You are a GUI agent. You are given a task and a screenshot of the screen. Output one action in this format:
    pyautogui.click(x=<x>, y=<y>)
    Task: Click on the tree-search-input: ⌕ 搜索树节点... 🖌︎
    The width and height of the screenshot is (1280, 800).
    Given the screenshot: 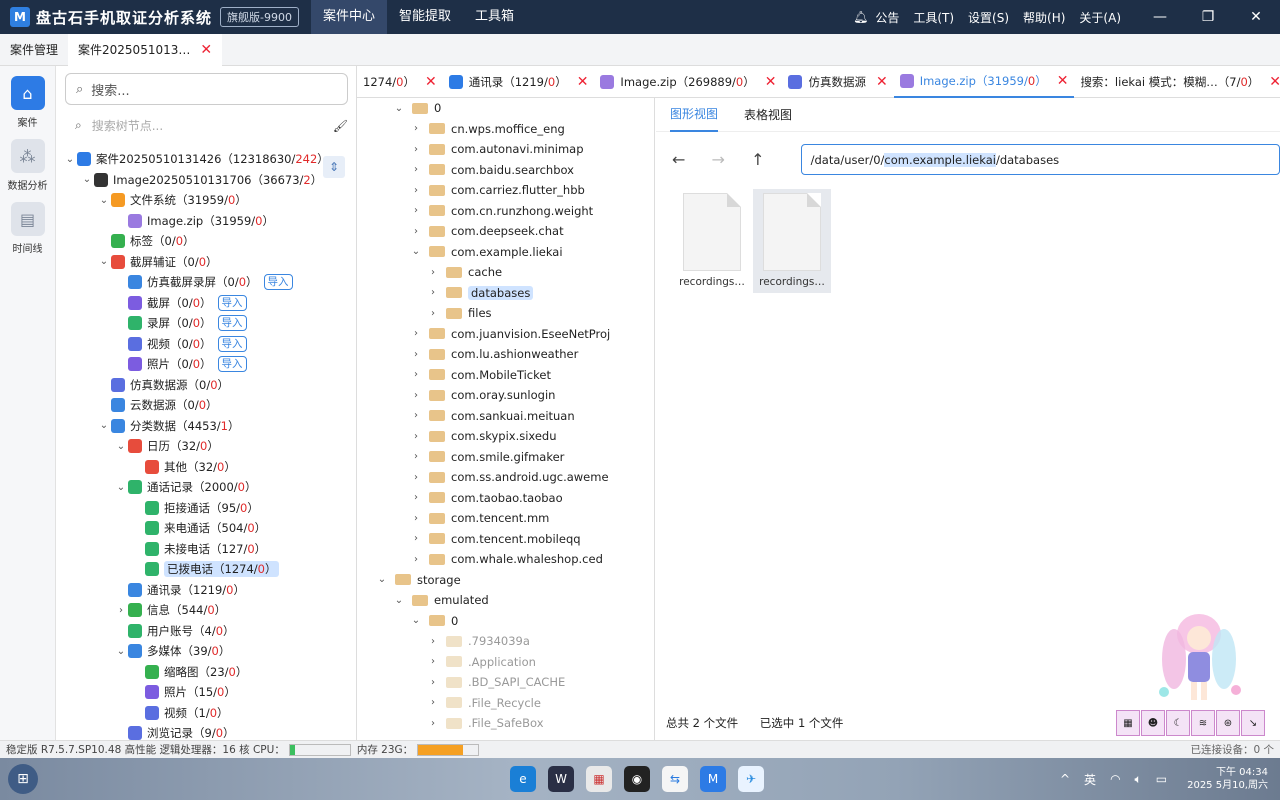 What is the action you would take?
    pyautogui.click(x=211, y=125)
    